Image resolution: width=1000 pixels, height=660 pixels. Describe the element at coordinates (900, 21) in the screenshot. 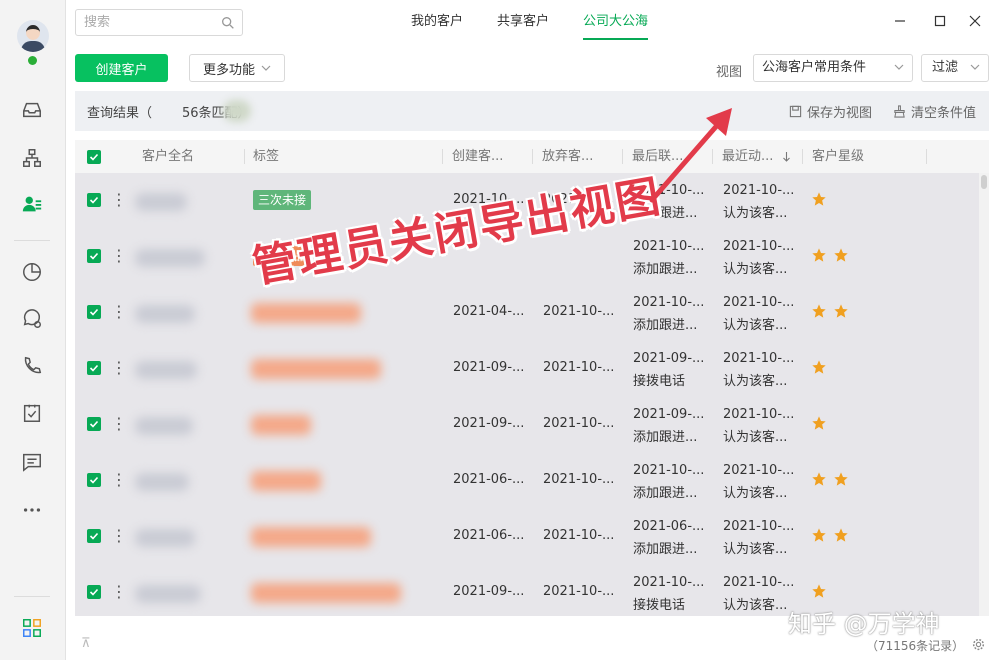

I see `minimize-button` at that location.